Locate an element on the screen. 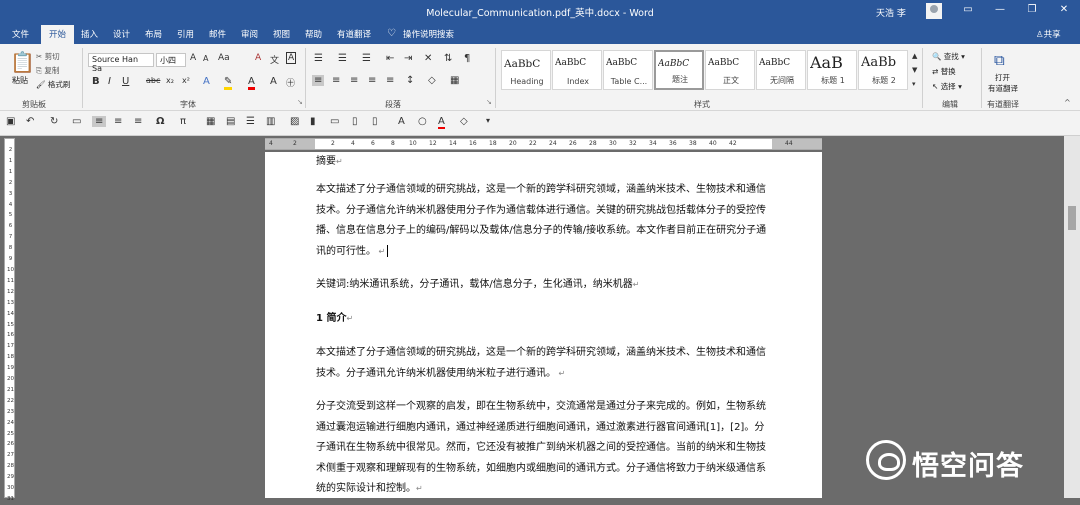 The image size is (1080, 505). tab-layout: 布局 is located at coordinates (153, 34).